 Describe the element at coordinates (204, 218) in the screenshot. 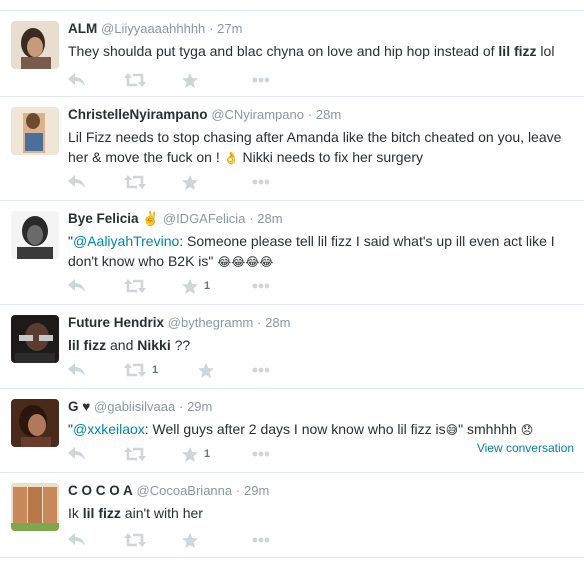

I see `username: @IDGAFelicia` at that location.